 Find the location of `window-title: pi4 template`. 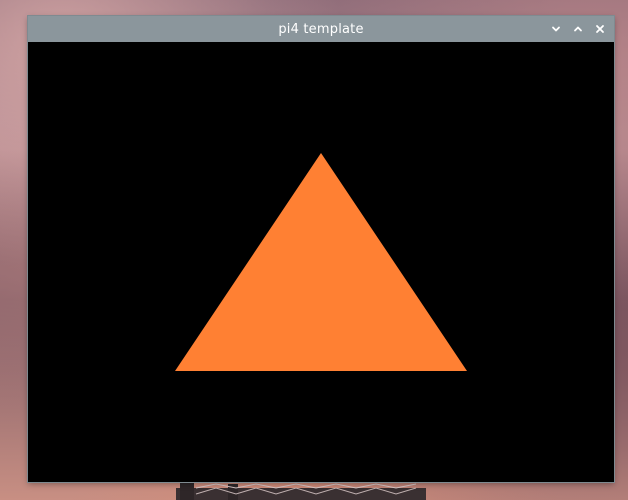

window-title: pi4 template is located at coordinates (321, 29).